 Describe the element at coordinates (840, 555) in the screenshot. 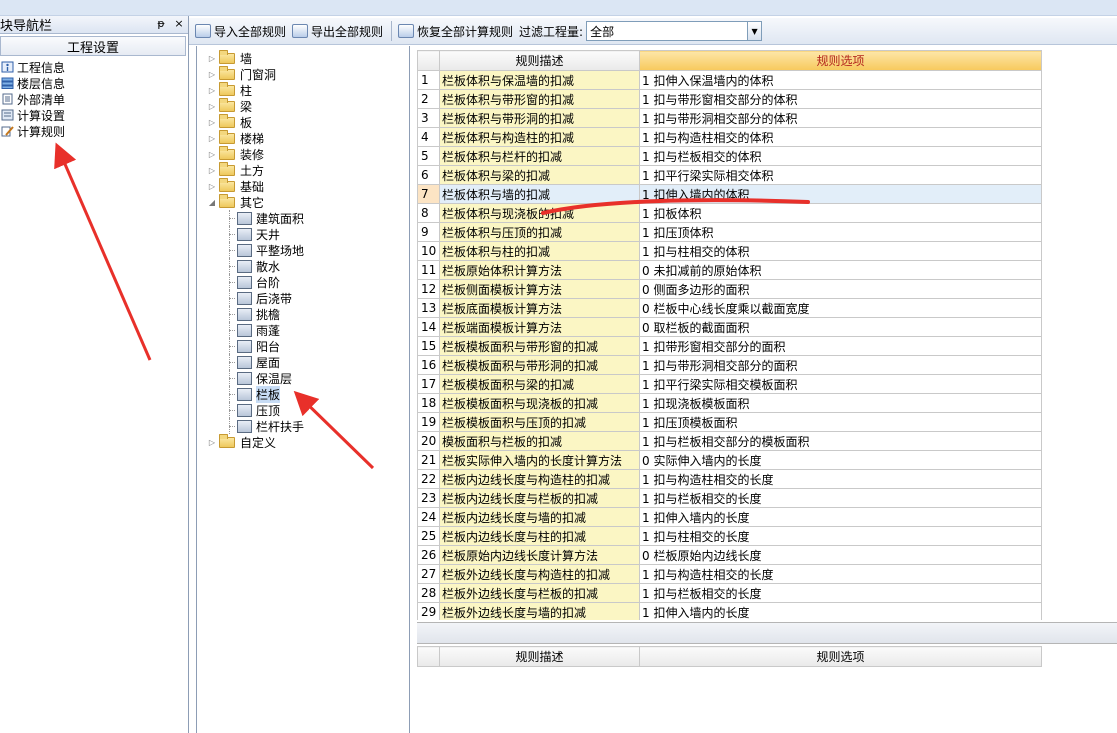

I see `rule-option-cell: 0 栏板原始内边线长度` at that location.